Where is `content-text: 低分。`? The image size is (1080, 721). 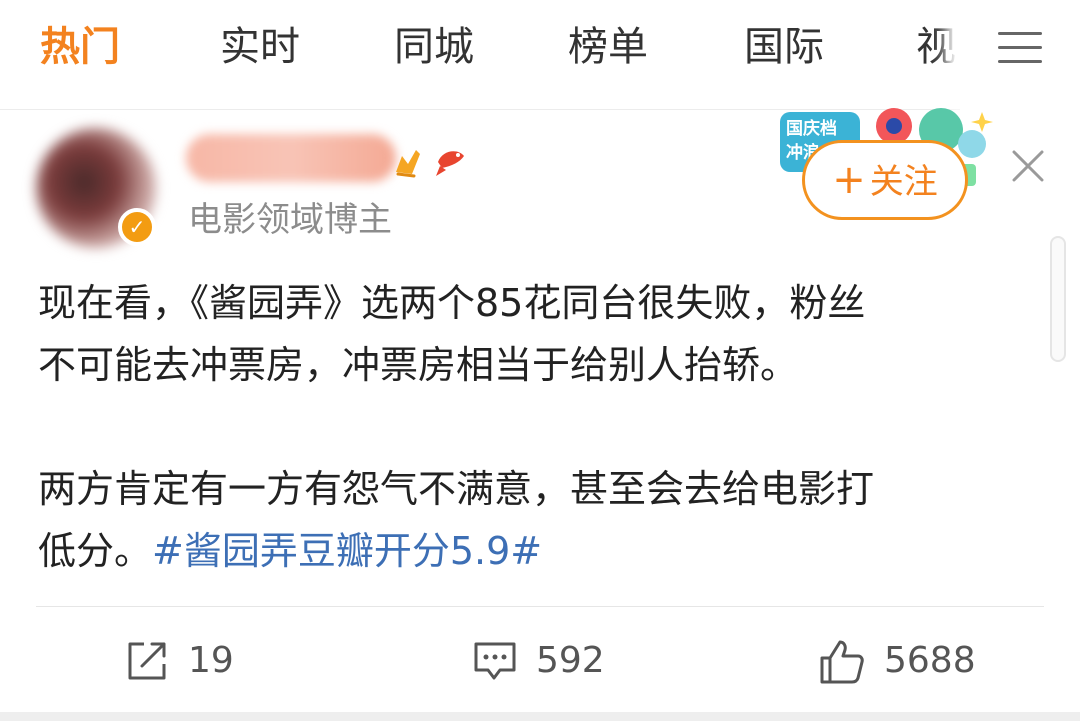 content-text: 低分。 is located at coordinates (95, 551).